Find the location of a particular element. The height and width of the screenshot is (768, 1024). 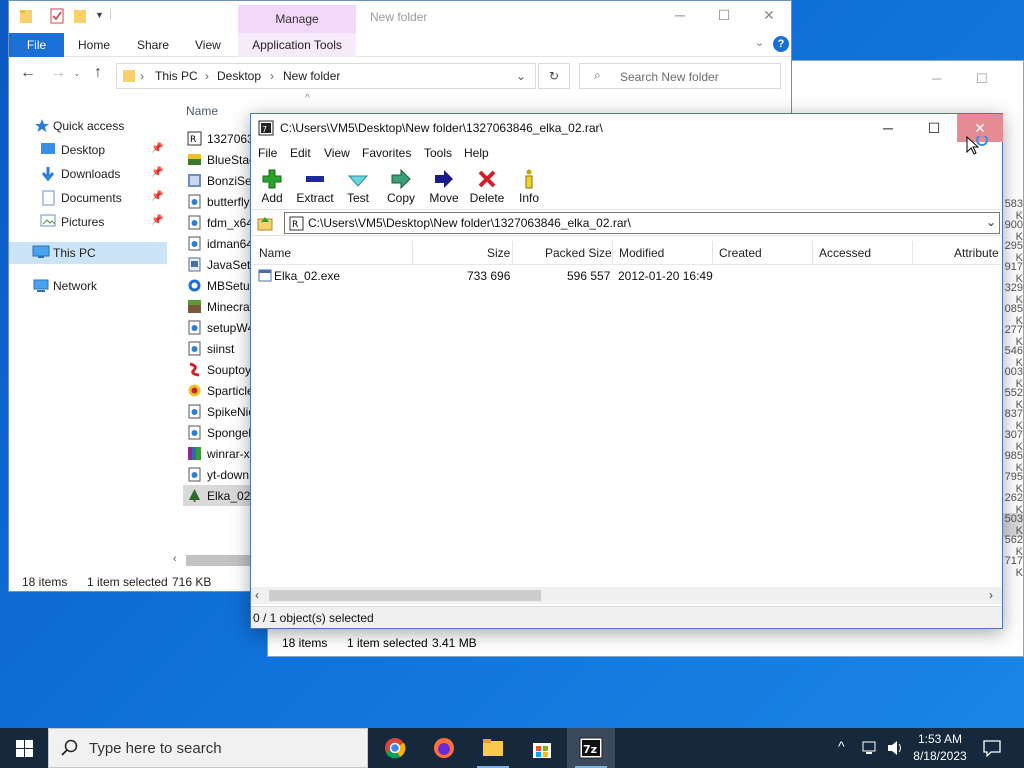

minimize-icon: ─ is located at coordinates (936, 78).